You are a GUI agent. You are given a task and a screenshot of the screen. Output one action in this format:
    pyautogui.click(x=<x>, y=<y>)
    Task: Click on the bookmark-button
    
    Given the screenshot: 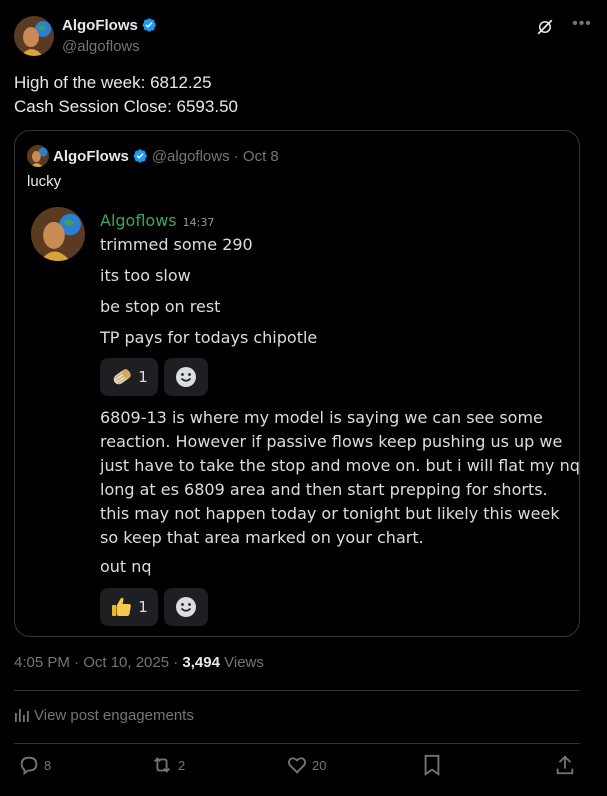 What is the action you would take?
    pyautogui.click(x=434, y=765)
    